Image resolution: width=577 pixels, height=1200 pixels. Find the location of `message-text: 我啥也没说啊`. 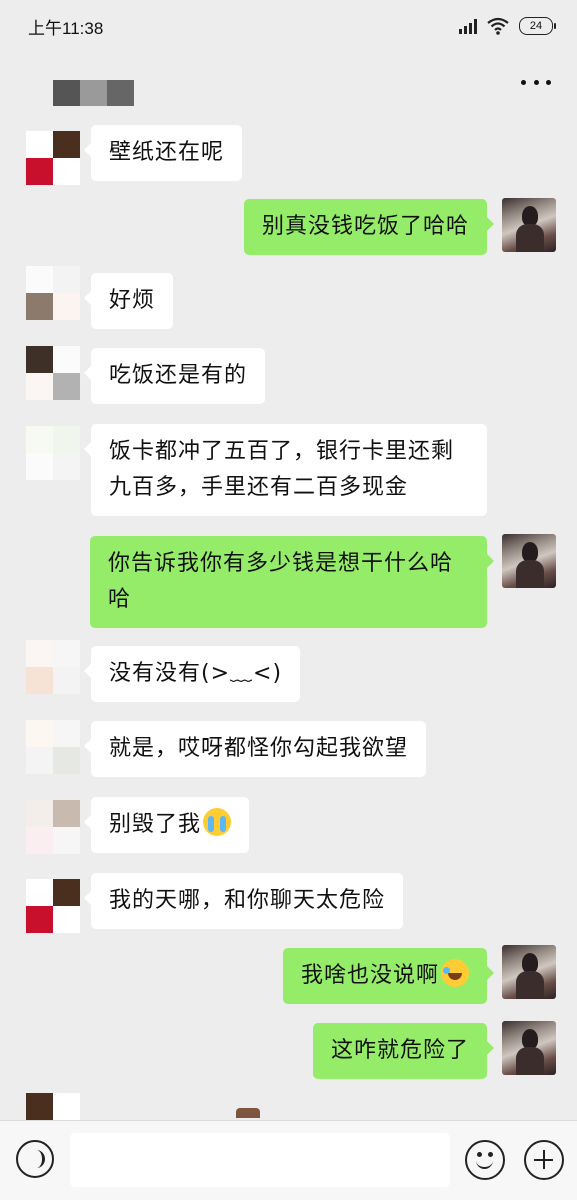

message-text: 我啥也没说啊 is located at coordinates (369, 975).